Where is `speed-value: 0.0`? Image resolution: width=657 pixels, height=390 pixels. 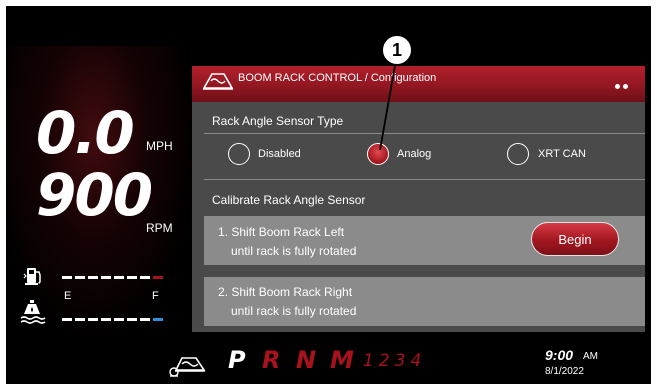 speed-value: 0.0 is located at coordinates (85, 133).